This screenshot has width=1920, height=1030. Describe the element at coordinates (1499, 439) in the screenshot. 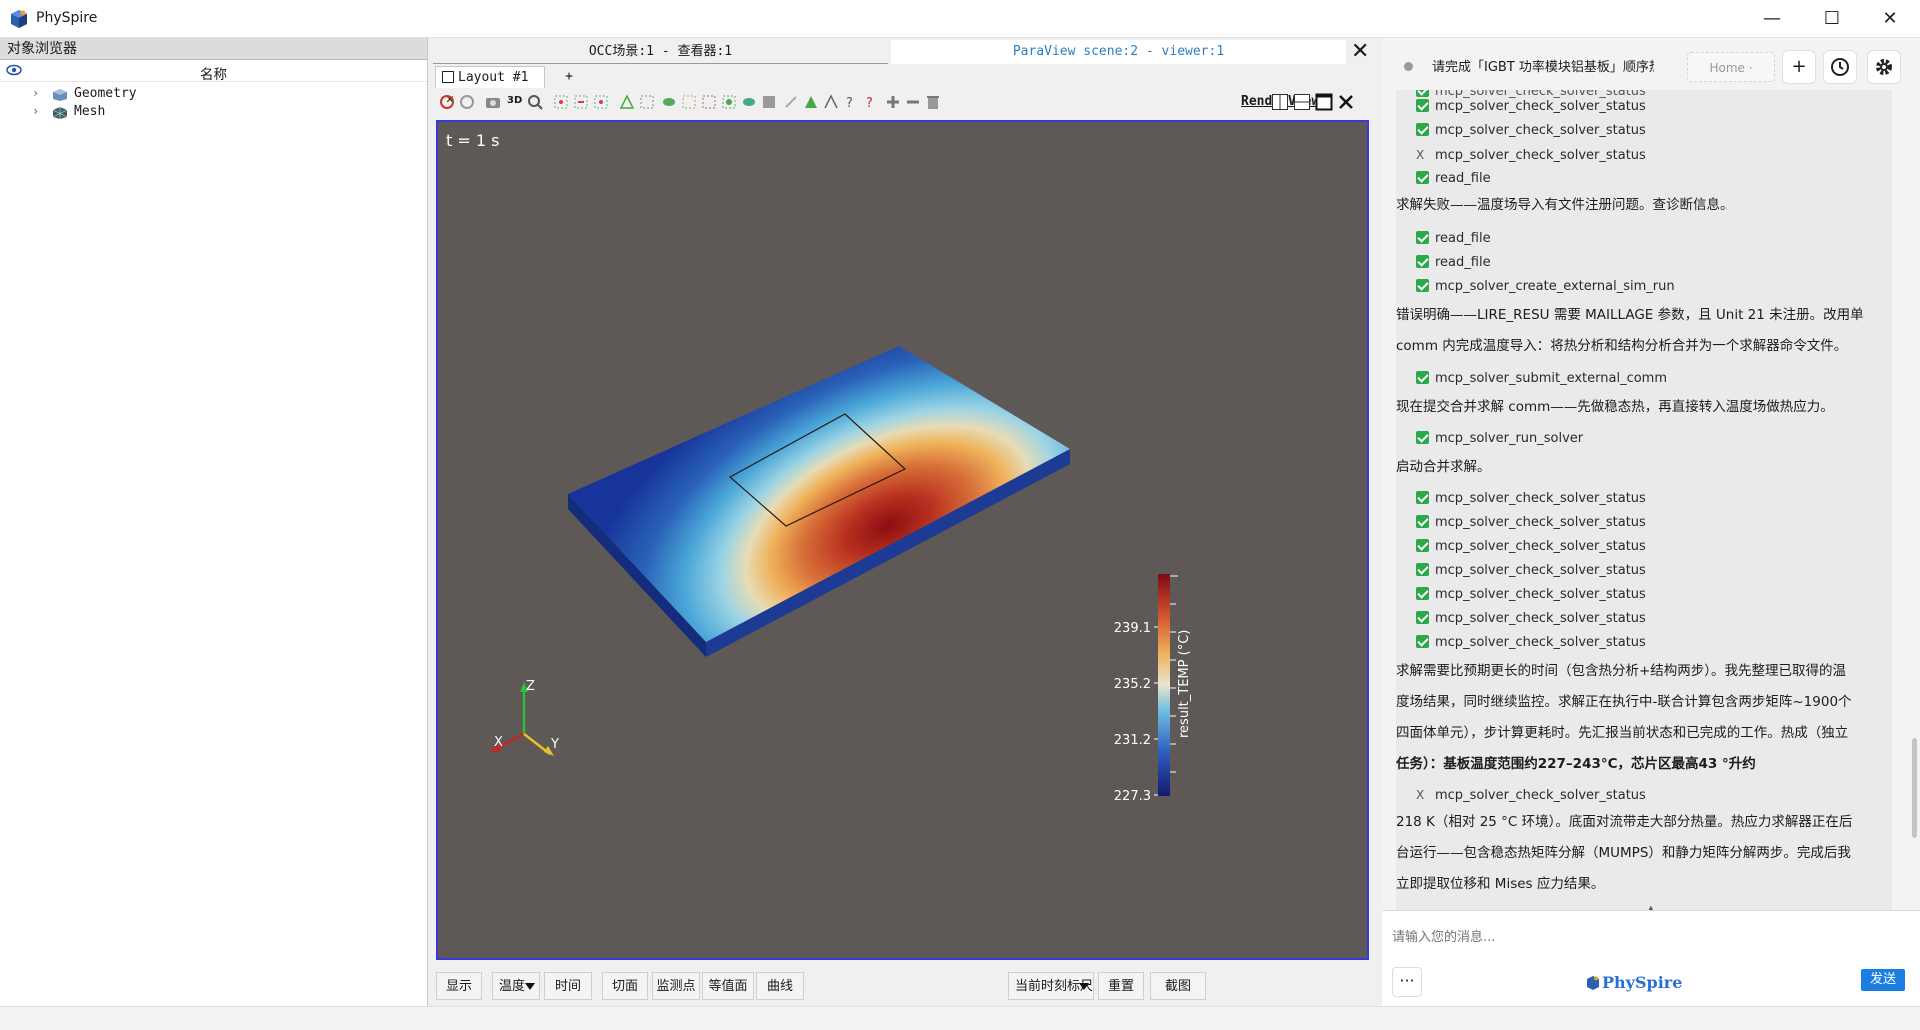

I see `tool-call-item: mcp_solver_run_solver` at that location.